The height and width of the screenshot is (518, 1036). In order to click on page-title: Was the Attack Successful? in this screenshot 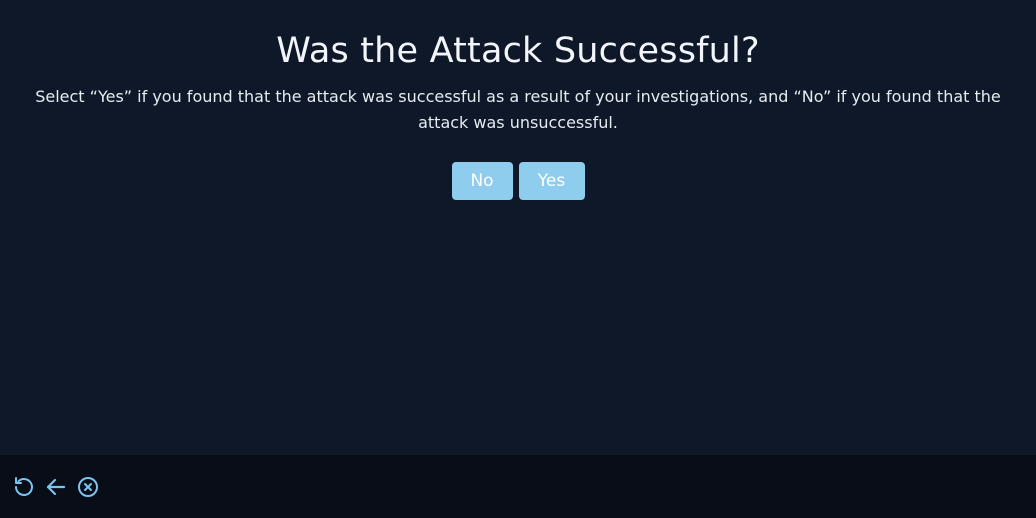, I will do `click(518, 51)`.